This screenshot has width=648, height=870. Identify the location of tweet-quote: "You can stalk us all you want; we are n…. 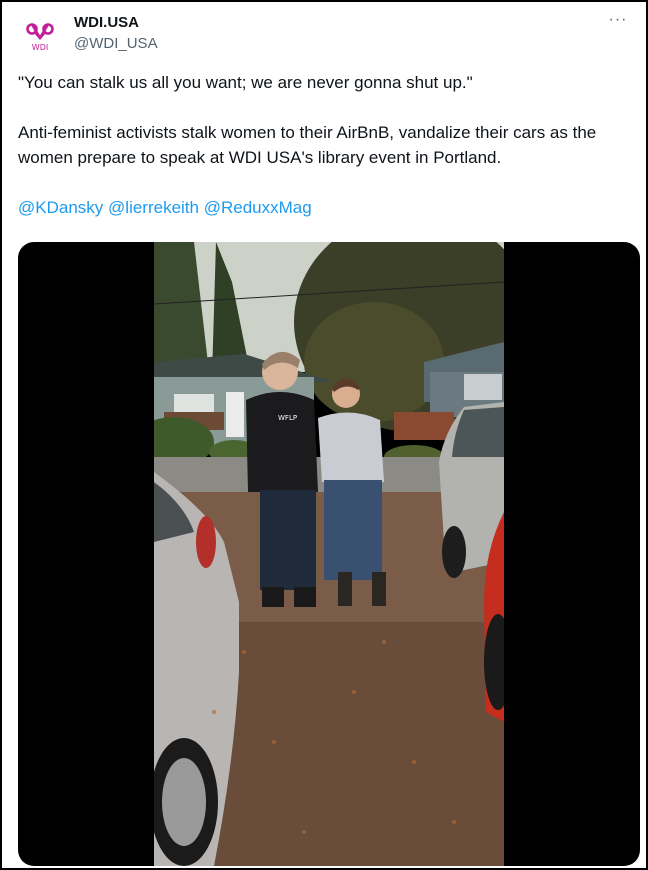
(245, 82).